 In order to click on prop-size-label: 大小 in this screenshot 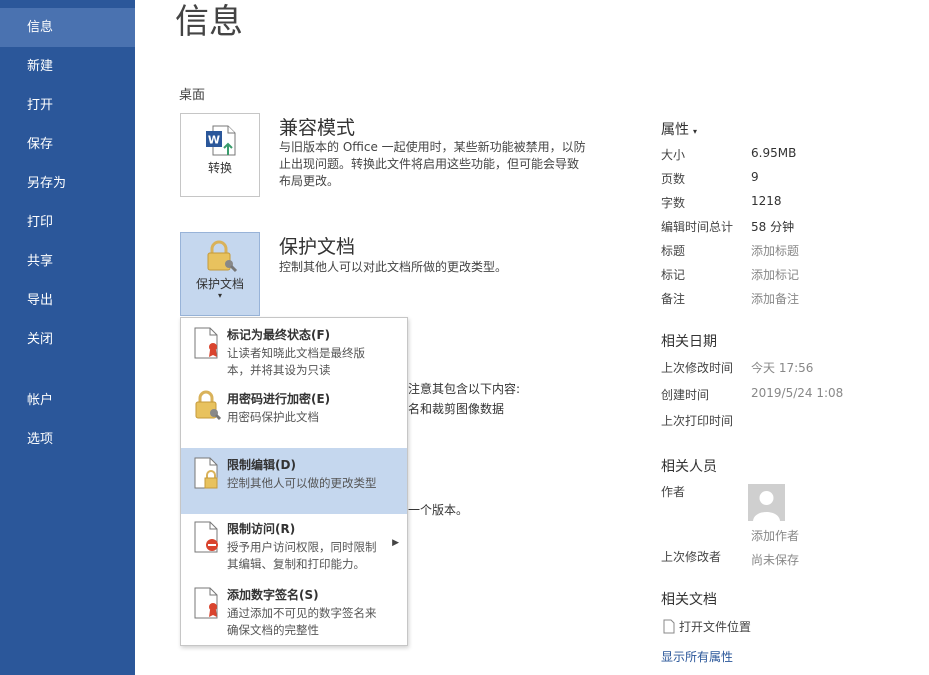, I will do `click(673, 155)`.